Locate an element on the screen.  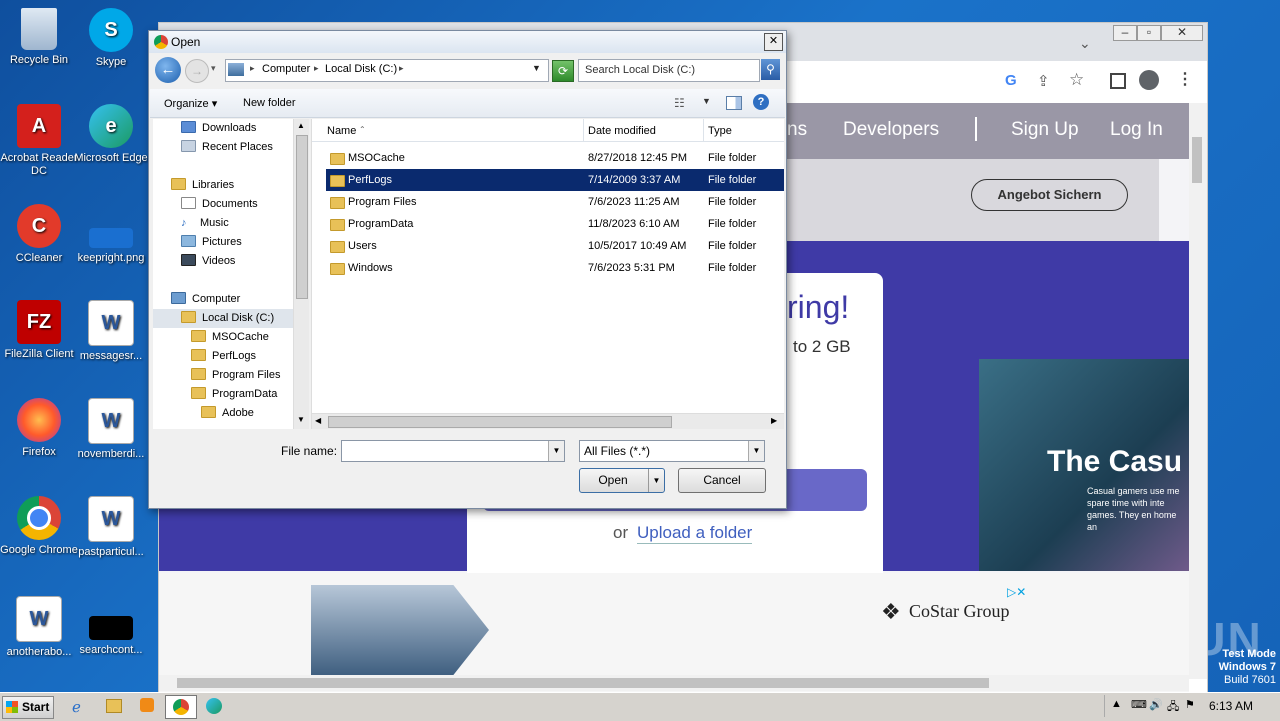
column-type: Type is located at coordinates (720, 131).